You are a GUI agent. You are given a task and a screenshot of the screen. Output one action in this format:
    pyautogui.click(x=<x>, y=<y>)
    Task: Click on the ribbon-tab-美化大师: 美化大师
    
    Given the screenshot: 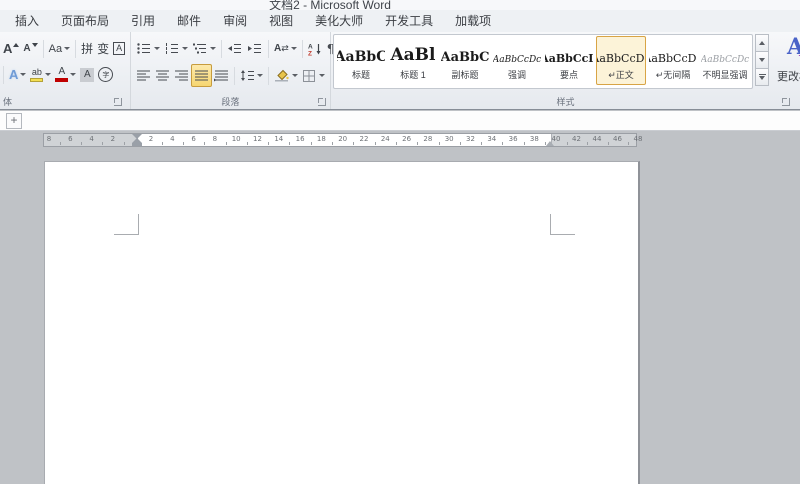 What is the action you would take?
    pyautogui.click(x=339, y=21)
    